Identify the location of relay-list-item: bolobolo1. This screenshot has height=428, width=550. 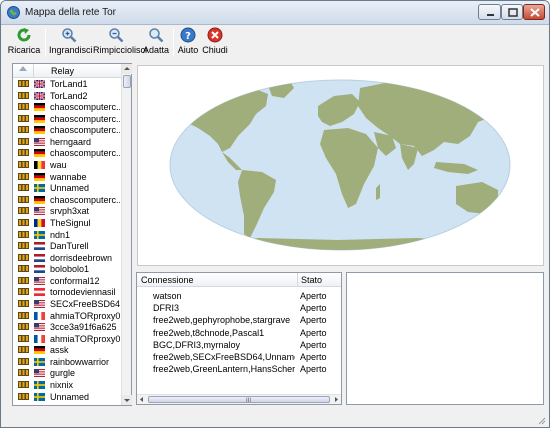
(67, 269).